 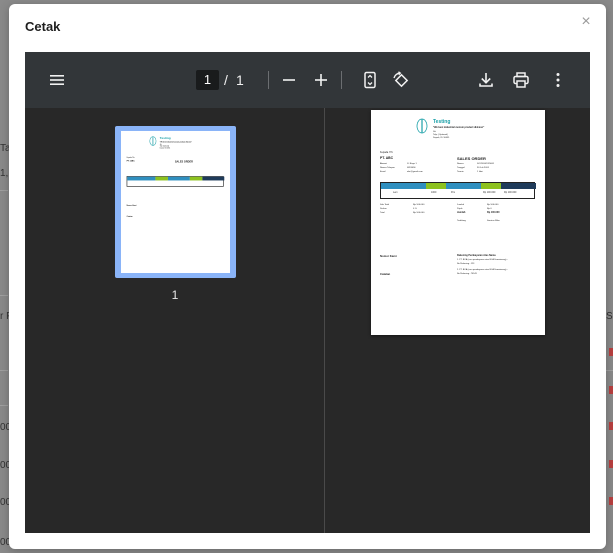 I want to click on thumbnail-page-number: 1, so click(x=175, y=295).